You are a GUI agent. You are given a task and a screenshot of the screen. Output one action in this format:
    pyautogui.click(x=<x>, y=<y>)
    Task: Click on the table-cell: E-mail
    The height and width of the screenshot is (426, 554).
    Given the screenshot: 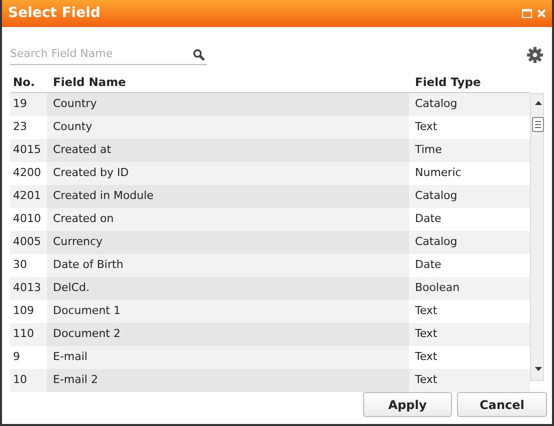 What is the action you would take?
    pyautogui.click(x=228, y=357)
    